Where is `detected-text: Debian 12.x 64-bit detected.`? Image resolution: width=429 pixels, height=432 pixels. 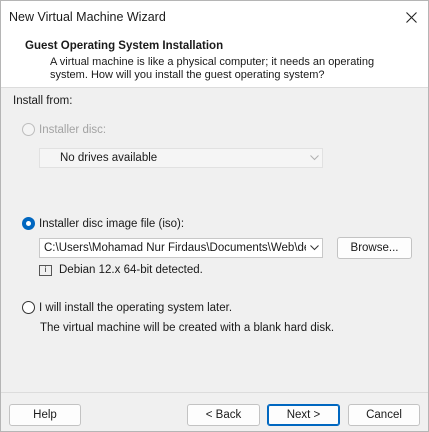 detected-text: Debian 12.x 64-bit detected. is located at coordinates (131, 270).